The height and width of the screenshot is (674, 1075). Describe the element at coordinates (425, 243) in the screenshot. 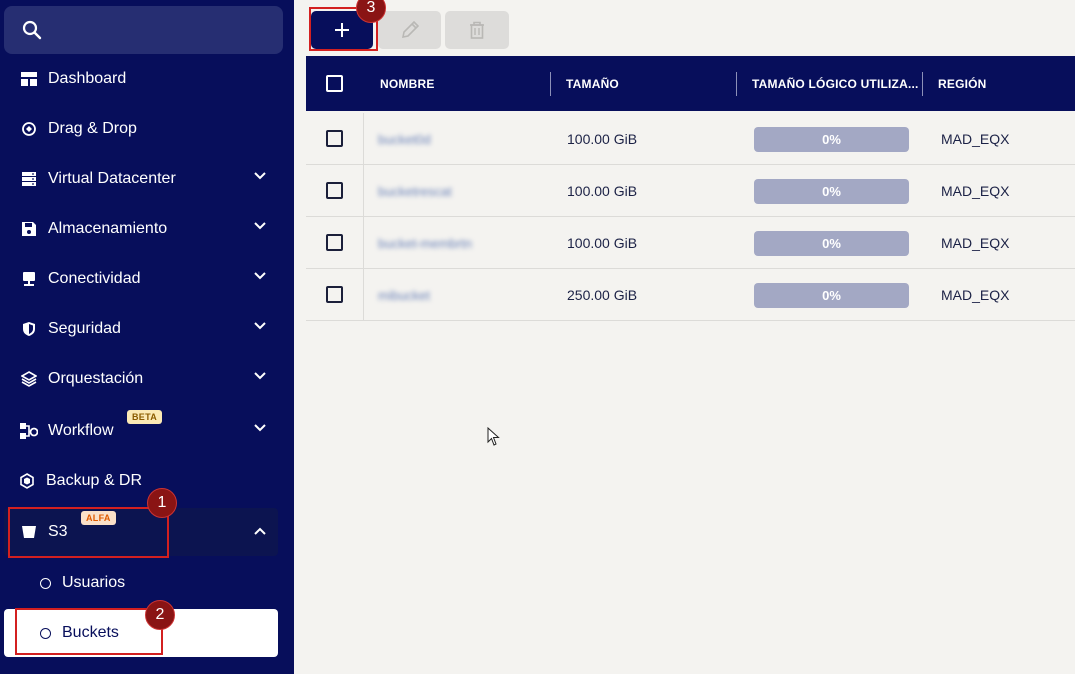

I see `bucket-name: bucket-membrtn` at that location.